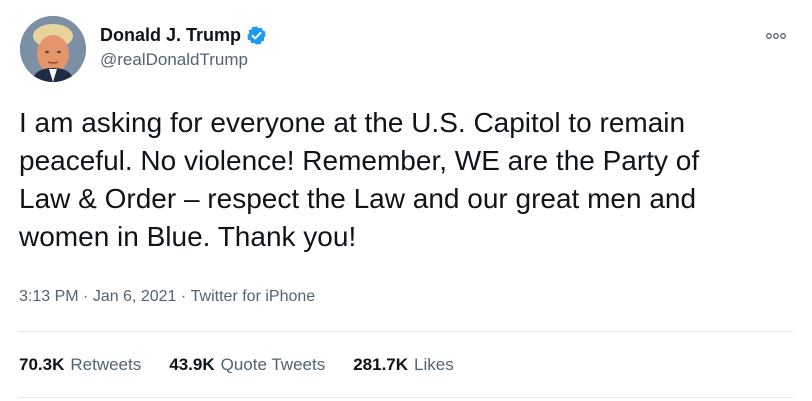 This screenshot has width=812, height=401. I want to click on tweet-time: 3:13 PM, so click(49, 297).